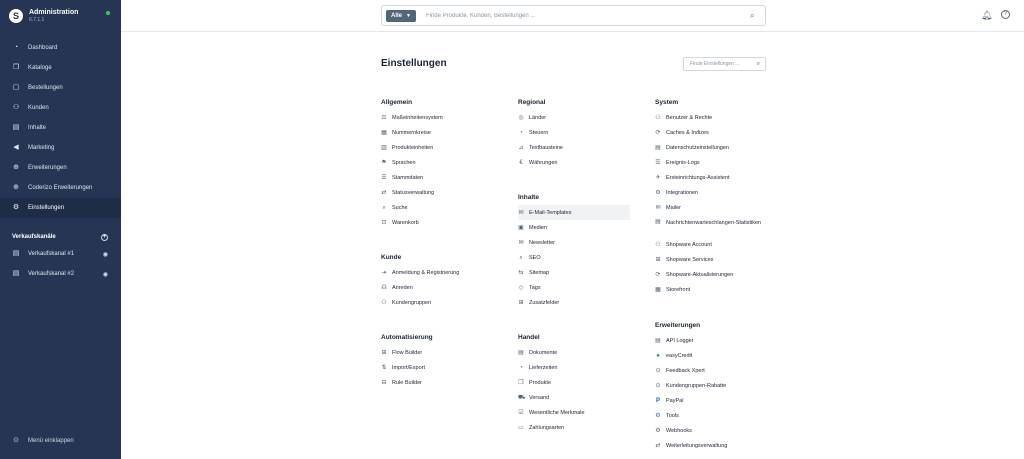 This screenshot has width=1024, height=459. What do you see at coordinates (391, 257) in the screenshot?
I see `group-title: Kunde` at bounding box center [391, 257].